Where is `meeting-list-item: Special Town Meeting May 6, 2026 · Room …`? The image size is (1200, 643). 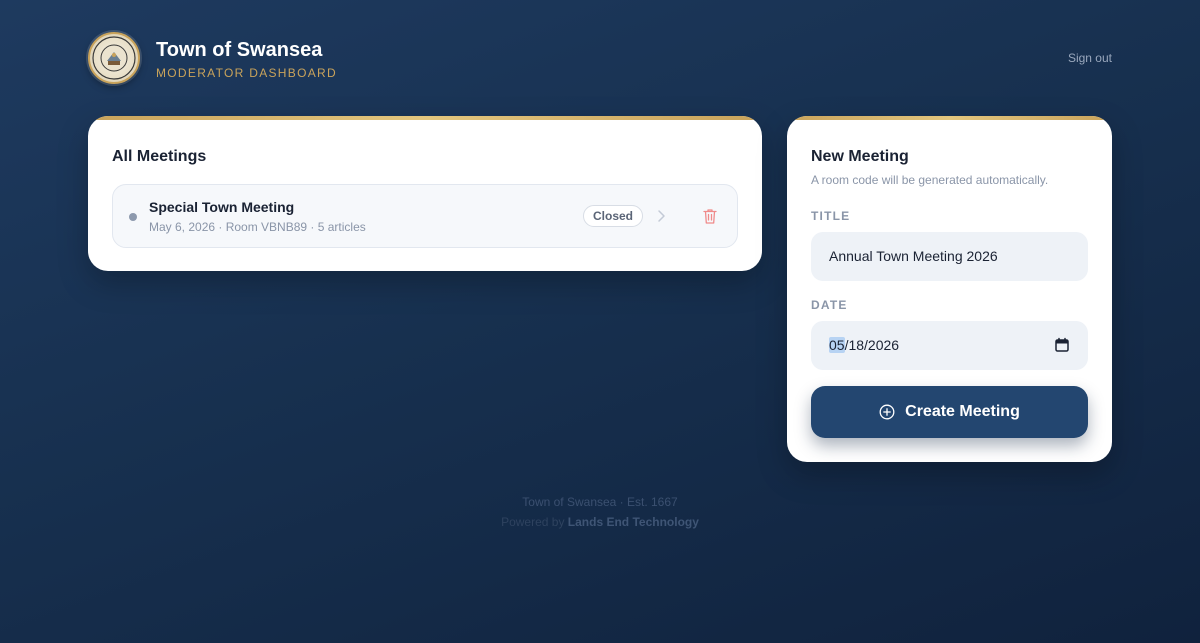 meeting-list-item: Special Town Meeting May 6, 2026 · Room … is located at coordinates (425, 216).